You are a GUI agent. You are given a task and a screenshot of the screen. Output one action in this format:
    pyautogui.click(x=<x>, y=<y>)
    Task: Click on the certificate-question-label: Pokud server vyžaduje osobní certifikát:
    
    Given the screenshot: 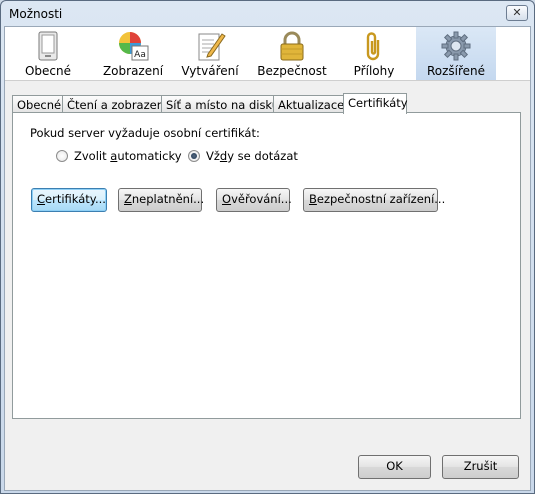 What is the action you would take?
    pyautogui.click(x=145, y=133)
    